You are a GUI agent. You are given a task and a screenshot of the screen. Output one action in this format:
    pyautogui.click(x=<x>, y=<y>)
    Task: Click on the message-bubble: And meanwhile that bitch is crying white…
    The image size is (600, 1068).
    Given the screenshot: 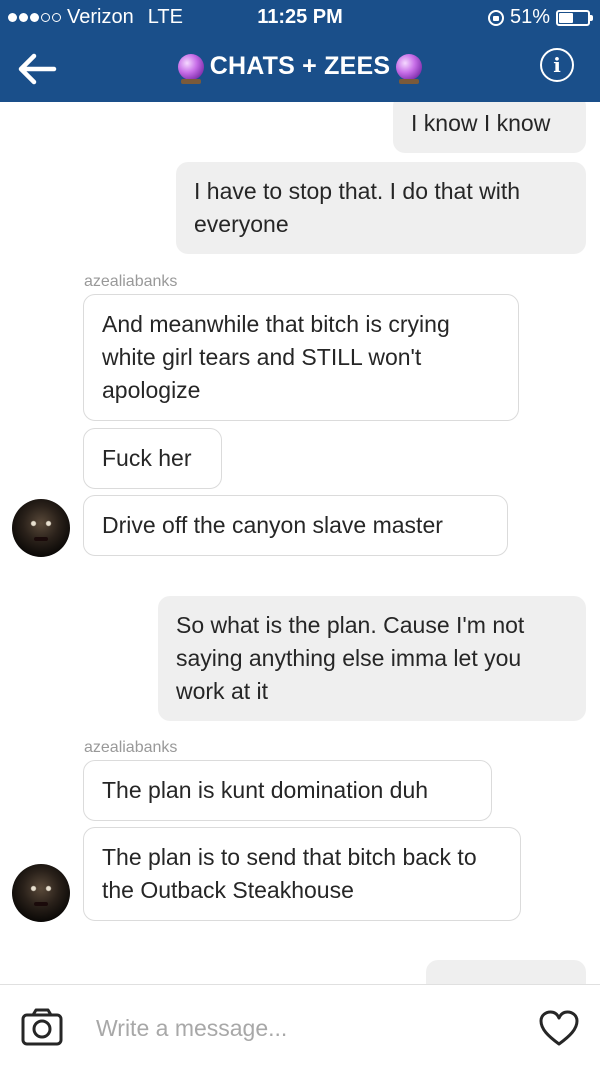 What is the action you would take?
    pyautogui.click(x=301, y=357)
    